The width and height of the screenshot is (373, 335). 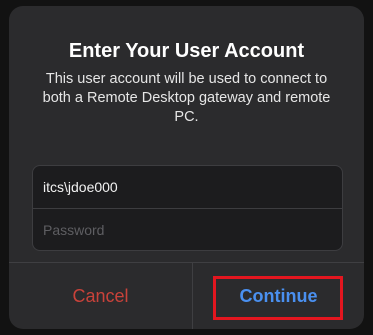 I want to click on dialog-title: Enter Your User Account, so click(x=186, y=51).